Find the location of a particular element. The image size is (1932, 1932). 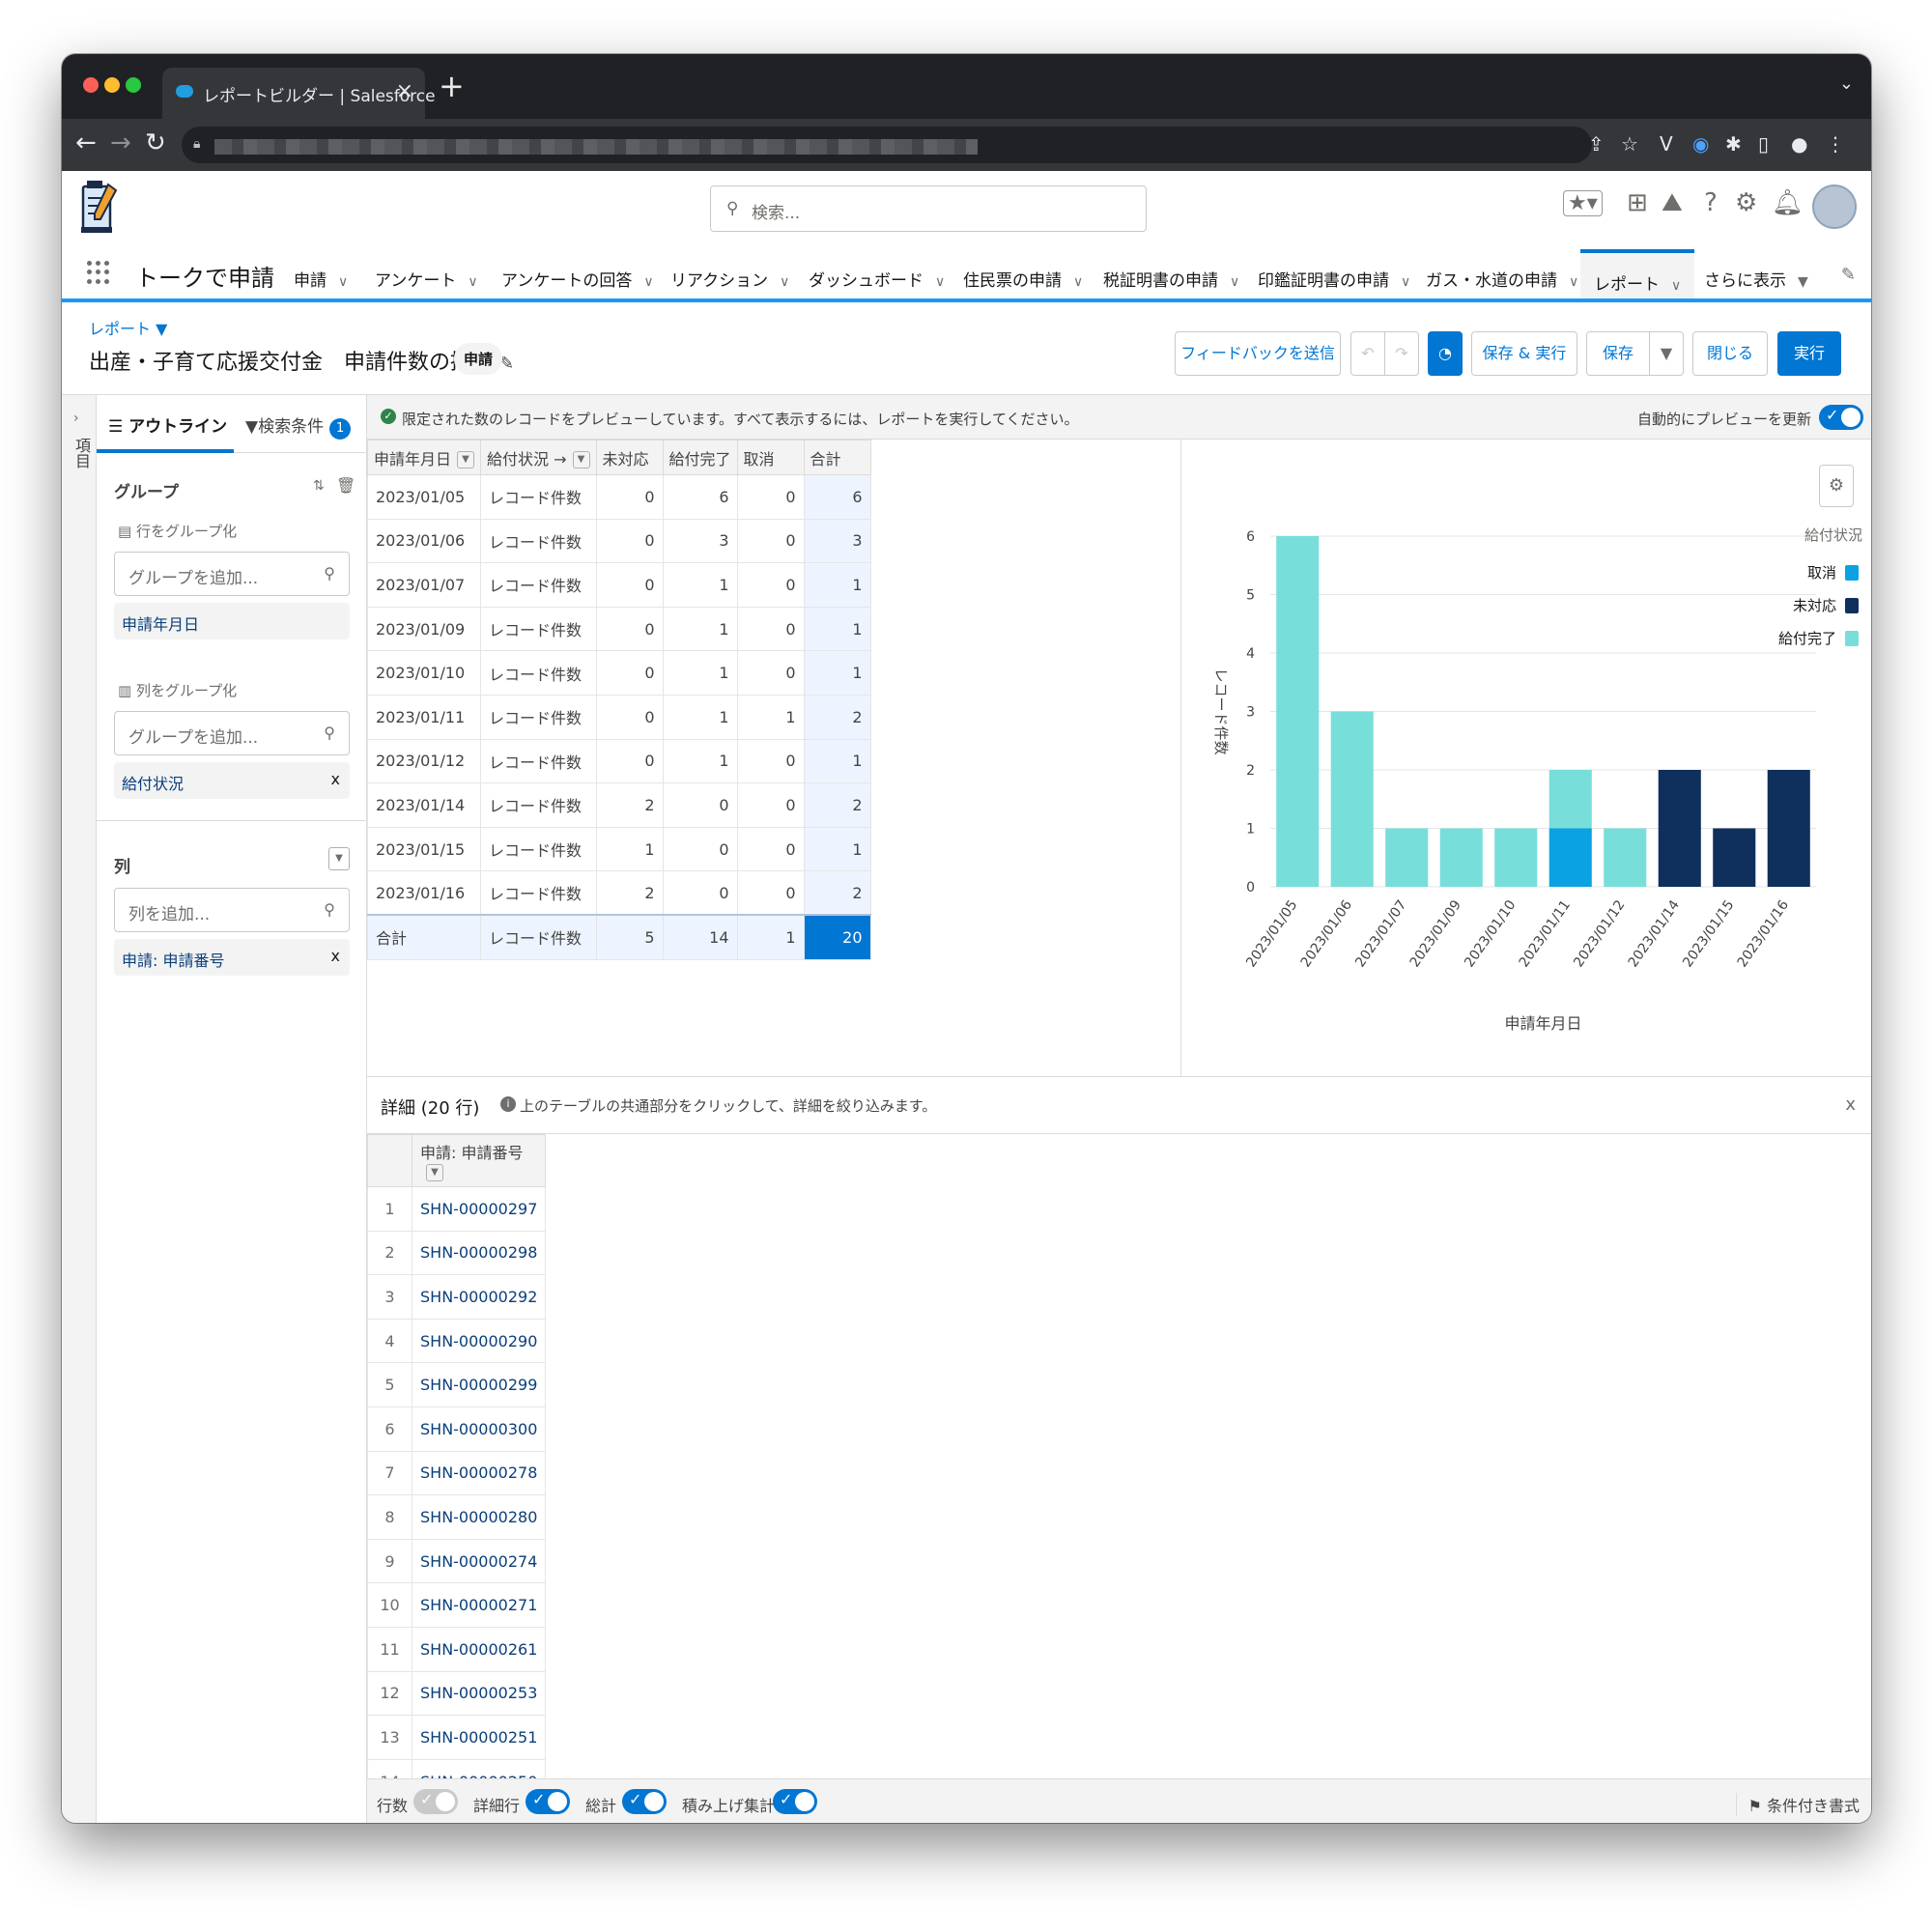

summary-row: 2023/01/15 レコード件数 1 0 0 1 is located at coordinates (618, 849).